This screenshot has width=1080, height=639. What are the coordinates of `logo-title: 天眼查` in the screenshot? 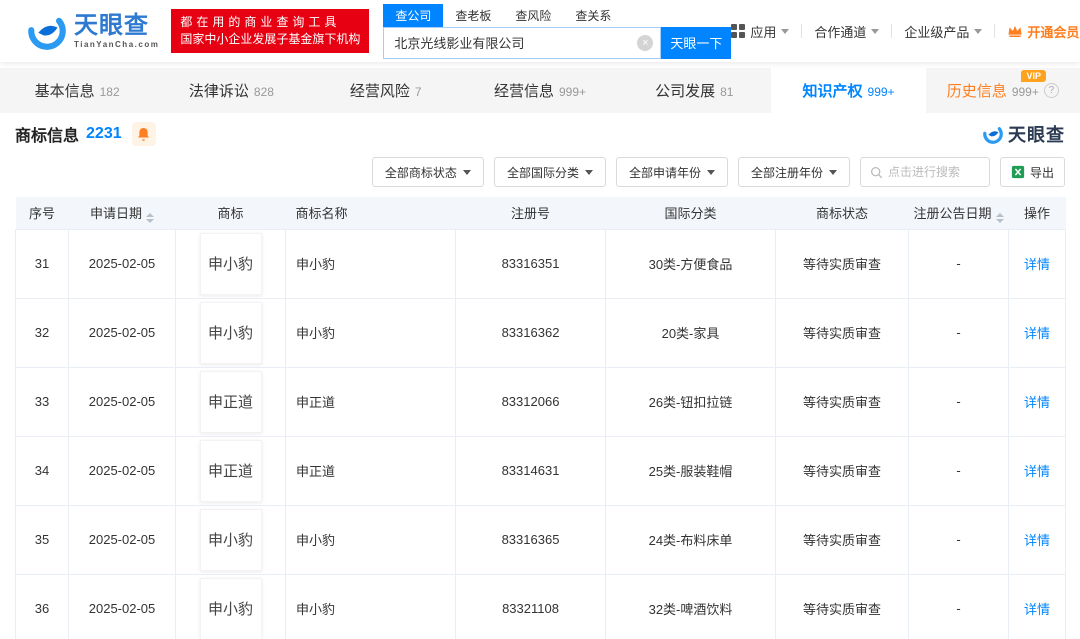 It's located at (111, 25).